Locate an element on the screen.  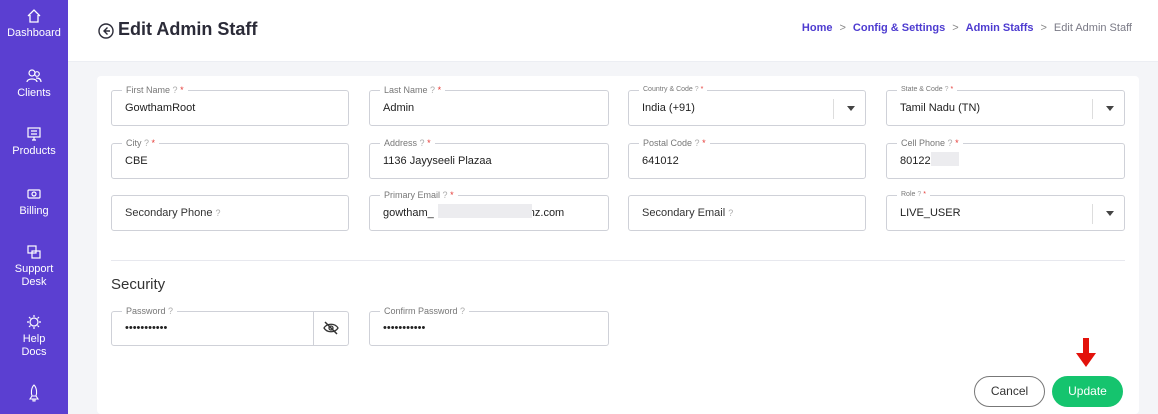
arrow-down-icon is located at coordinates (1086, 352).